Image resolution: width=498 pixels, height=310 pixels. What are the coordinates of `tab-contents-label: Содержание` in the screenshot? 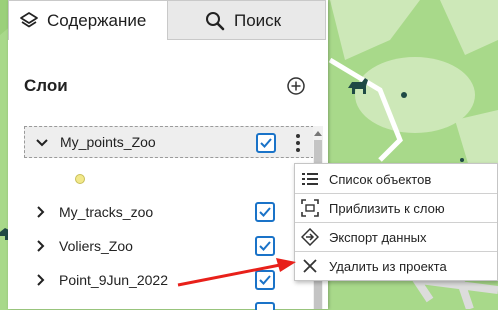 It's located at (97, 20).